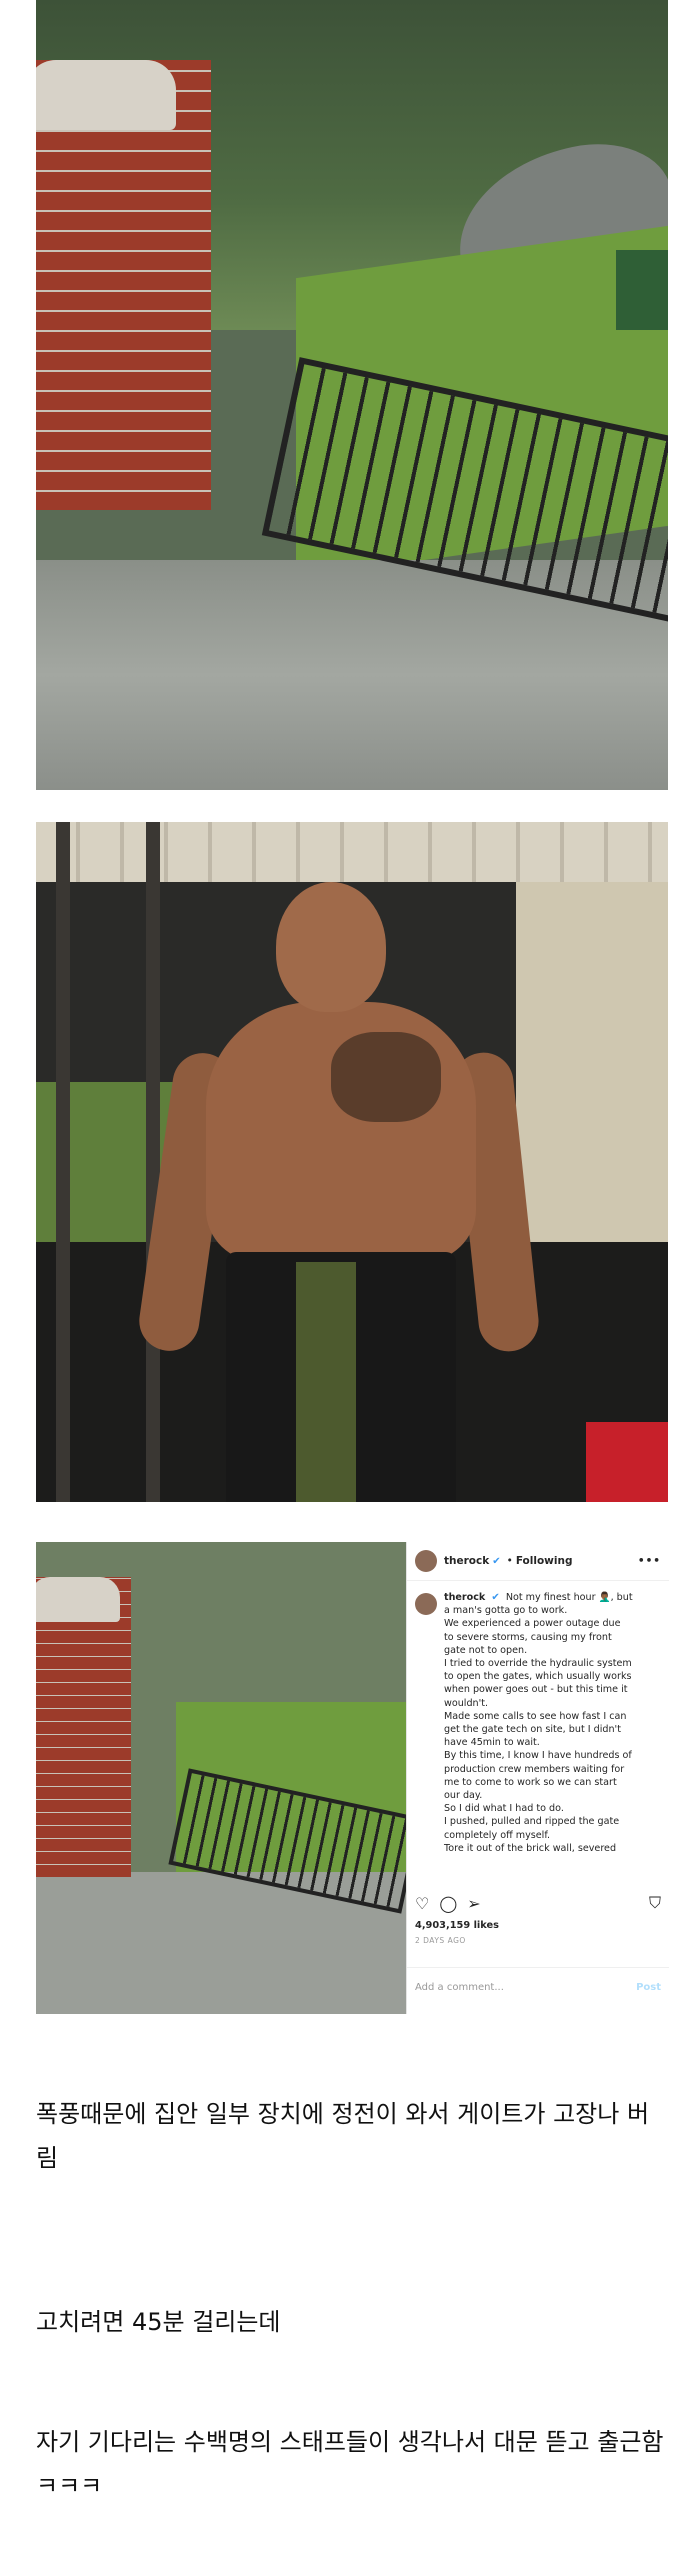  I want to click on likes-count: 4,903,159 likes, so click(457, 1925).